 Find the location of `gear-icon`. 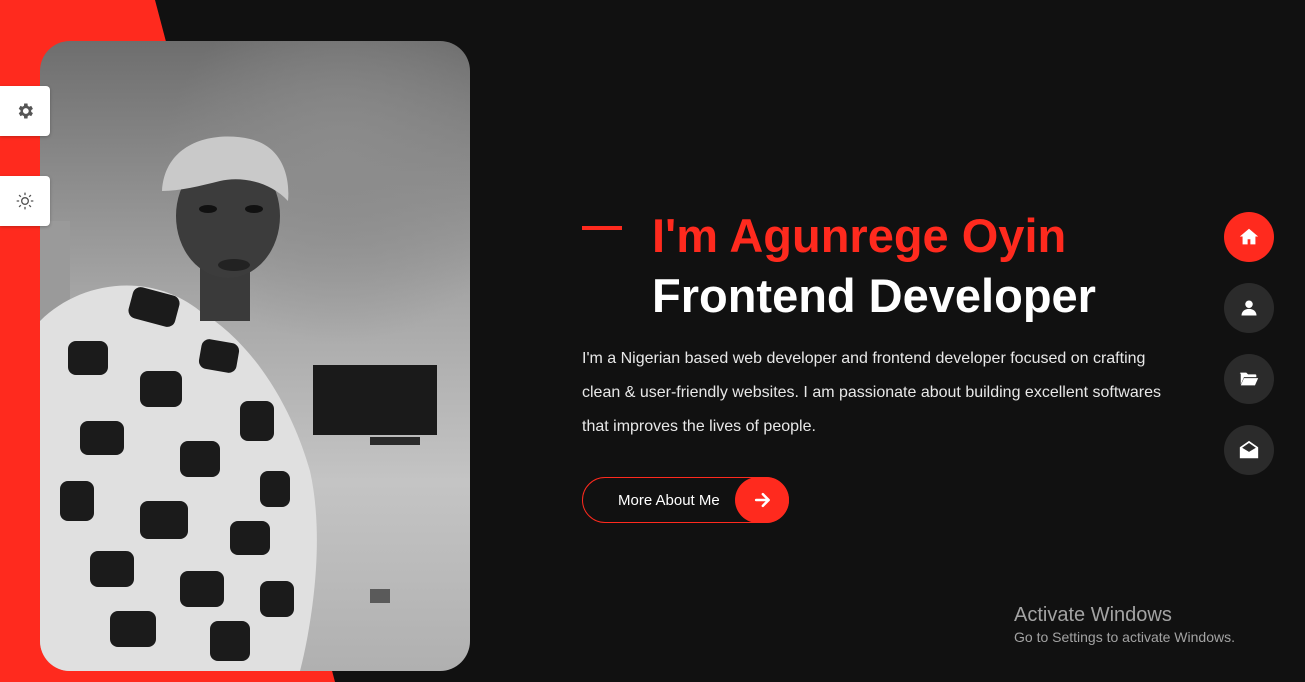

gear-icon is located at coordinates (25, 111).